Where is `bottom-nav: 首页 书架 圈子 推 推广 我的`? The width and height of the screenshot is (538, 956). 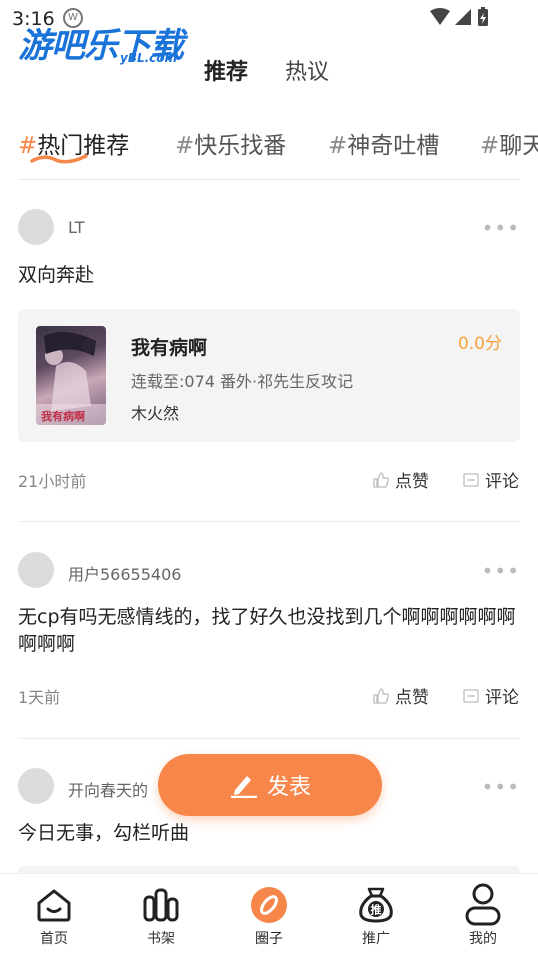
bottom-nav: 首页 书架 圈子 推 推广 我的 is located at coordinates (269, 914).